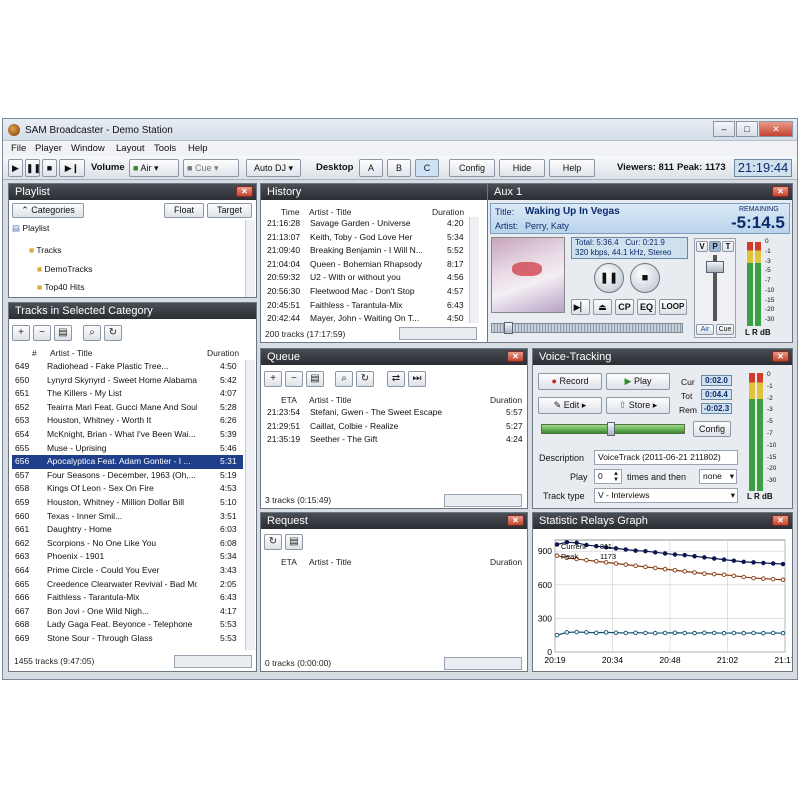  I want to click on table-row: 658 Kings Of Leon - Sex On Fire 4:53, so click(127, 489).